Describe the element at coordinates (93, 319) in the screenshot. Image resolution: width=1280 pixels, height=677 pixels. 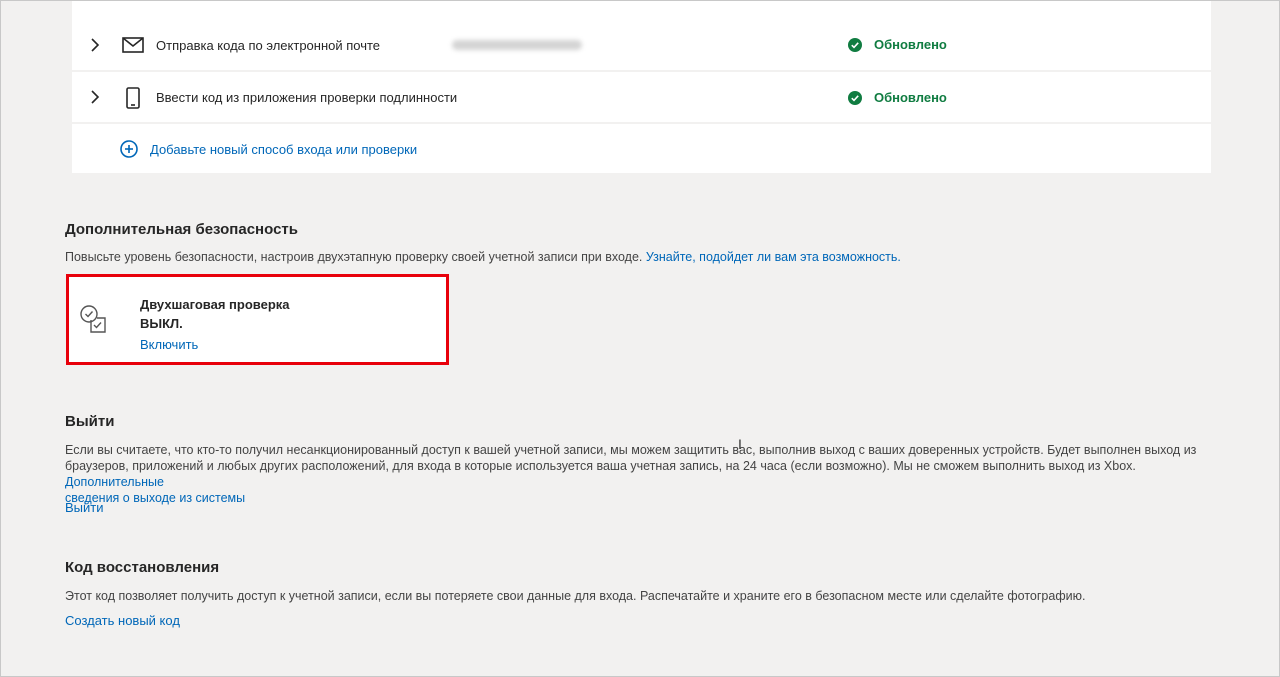
I see `two-step-icon` at that location.